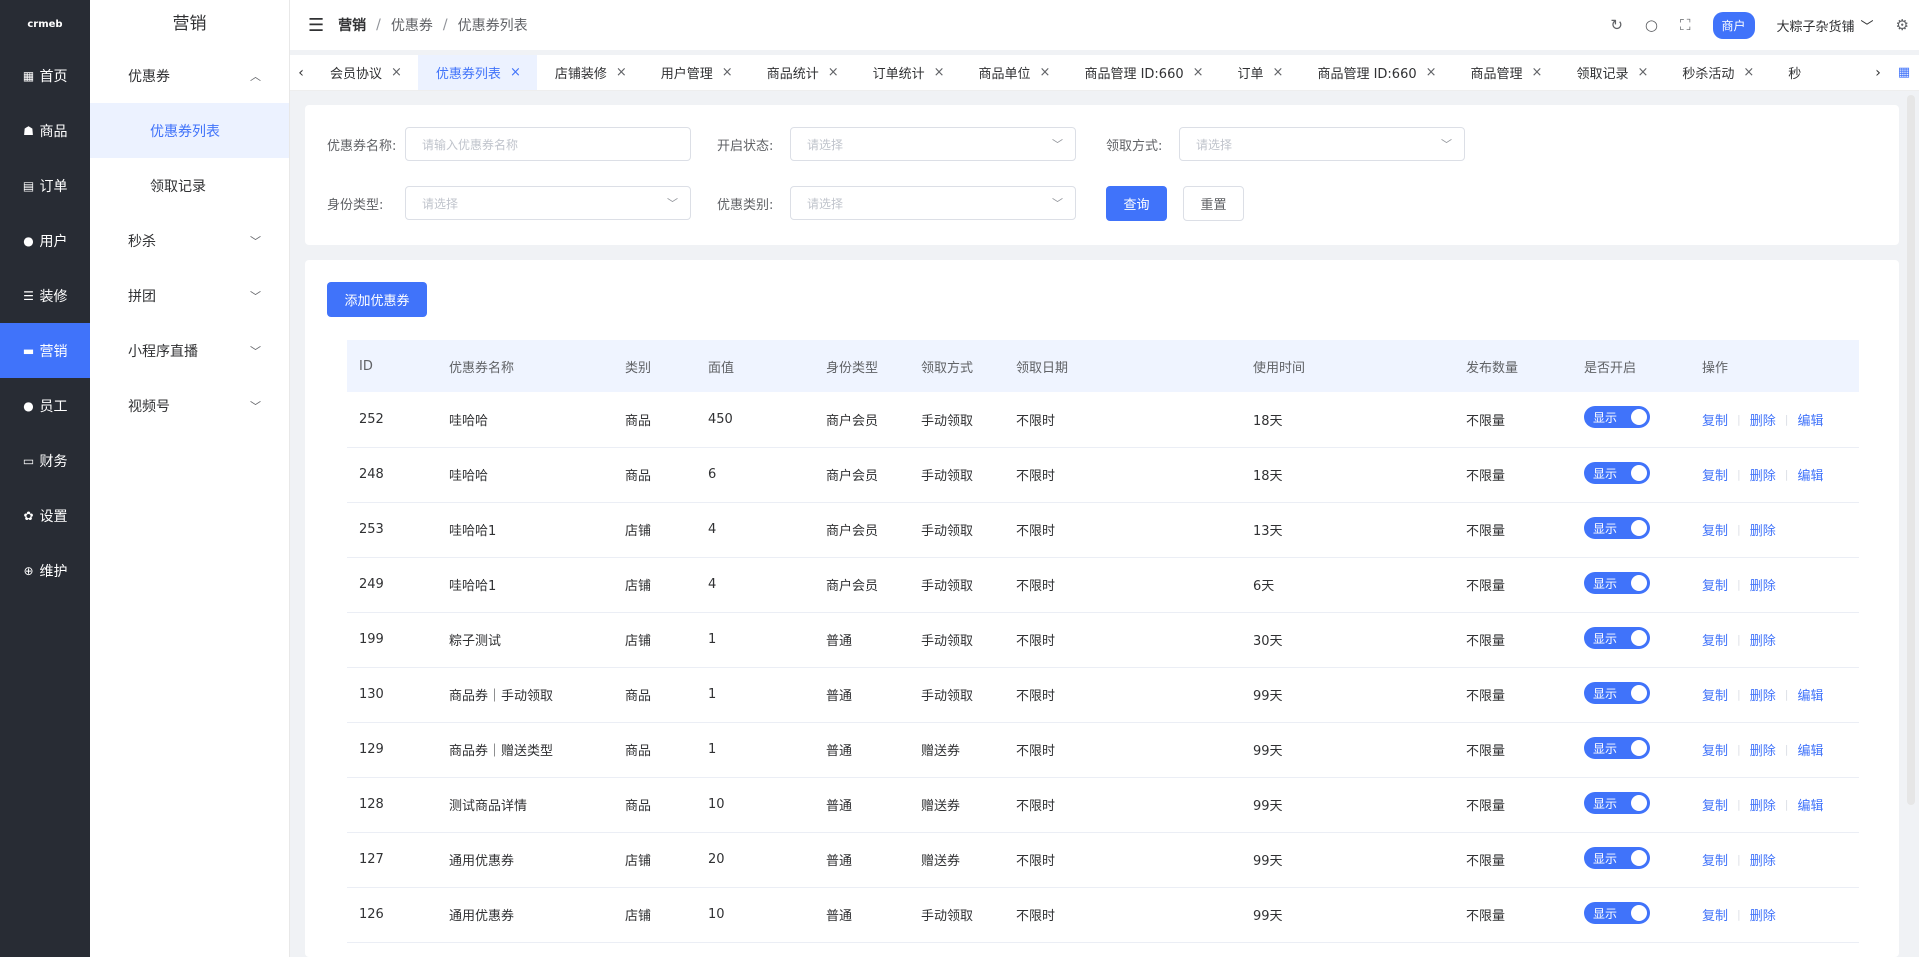  Describe the element at coordinates (933, 144) in the screenshot. I see `status-select: 请选择 ﹀` at that location.